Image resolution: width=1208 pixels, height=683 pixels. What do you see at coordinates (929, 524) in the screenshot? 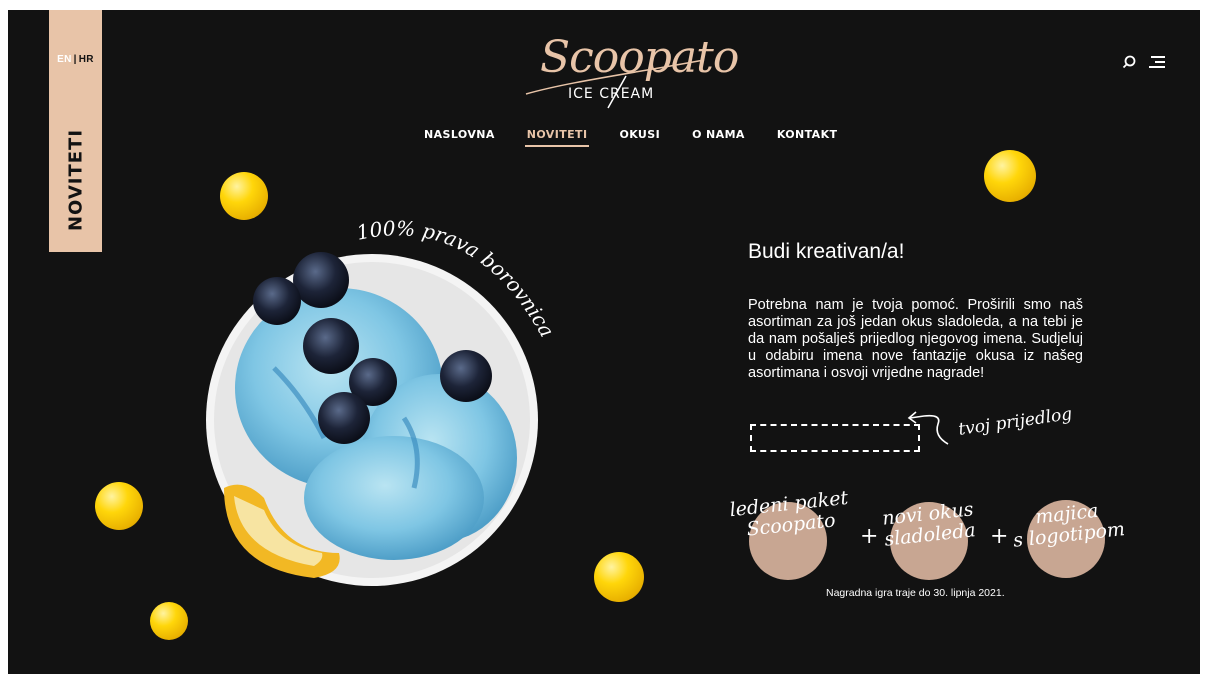
I see `prize-2-text: novi okus sladoleda` at bounding box center [929, 524].